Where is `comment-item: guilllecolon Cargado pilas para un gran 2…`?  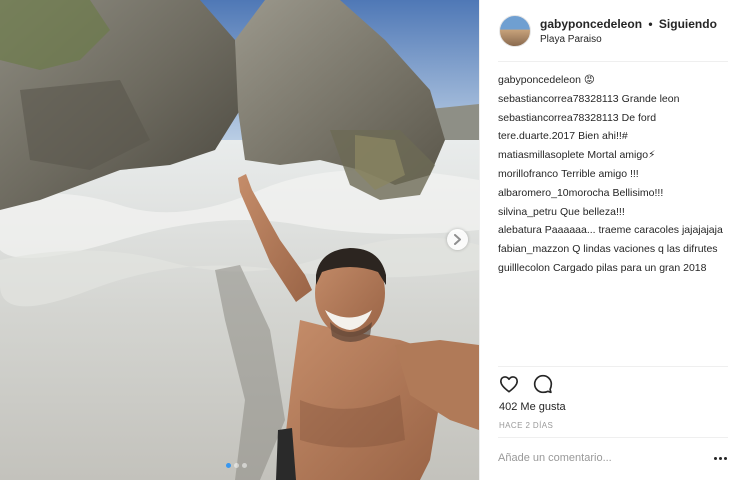
comment-item: guilllecolon Cargado pilas para un gran 2… is located at coordinates (614, 268).